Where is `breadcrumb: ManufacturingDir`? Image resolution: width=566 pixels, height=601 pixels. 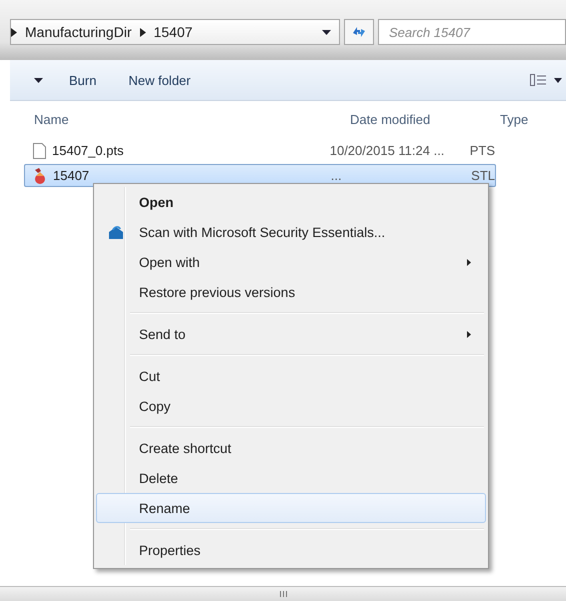 breadcrumb: ManufacturingDir is located at coordinates (78, 32).